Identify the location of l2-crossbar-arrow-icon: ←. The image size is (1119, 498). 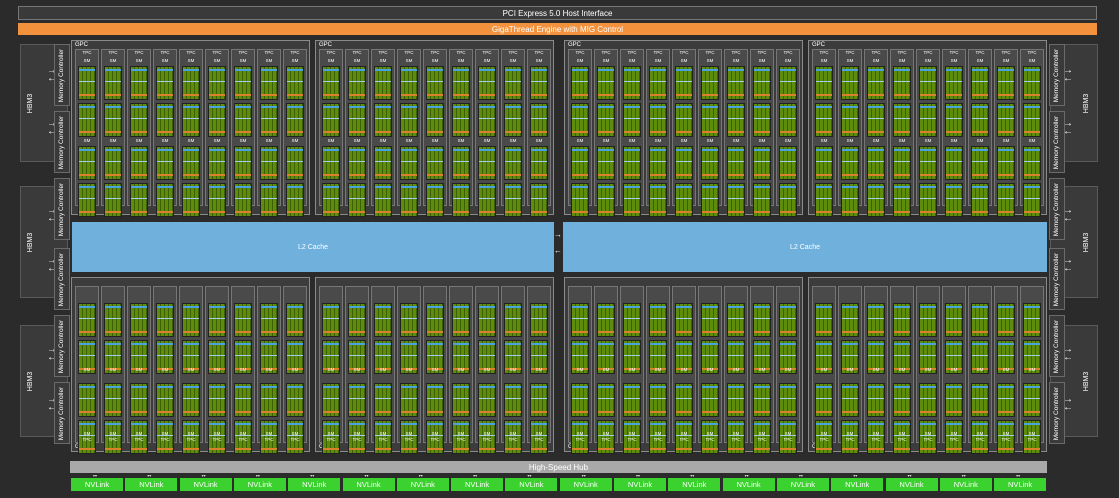
(558, 250).